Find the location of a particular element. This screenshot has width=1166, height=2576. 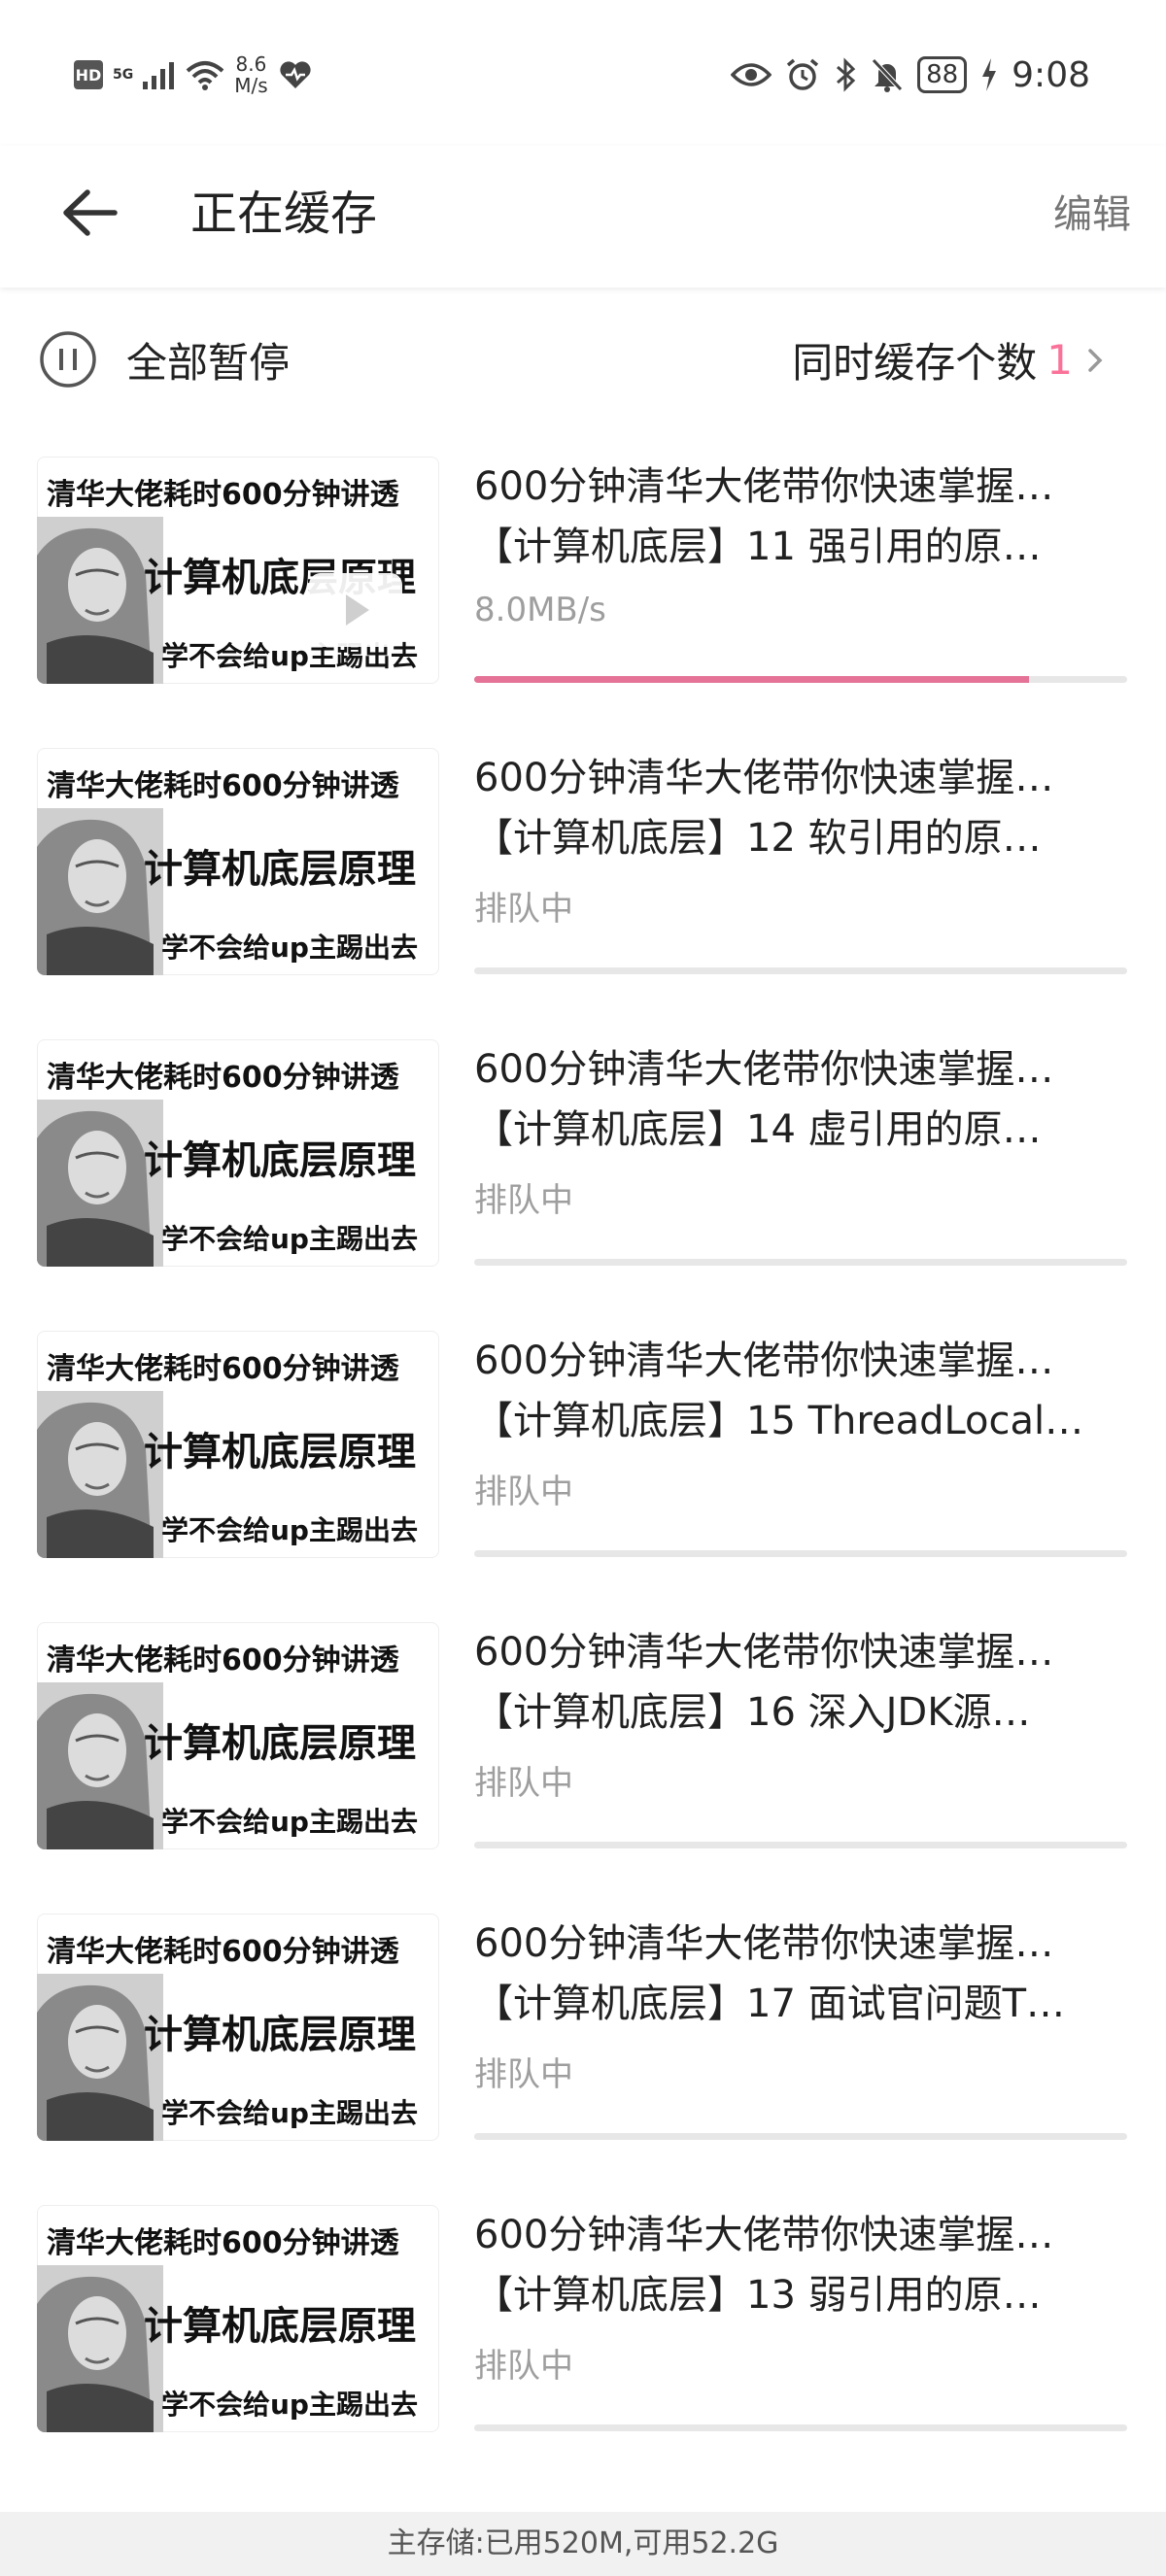

item-info: 600分钟清华大佬带你快速掌握… 【计算机底层】14 虚引用的原… 排队中 is located at coordinates (800, 1152).